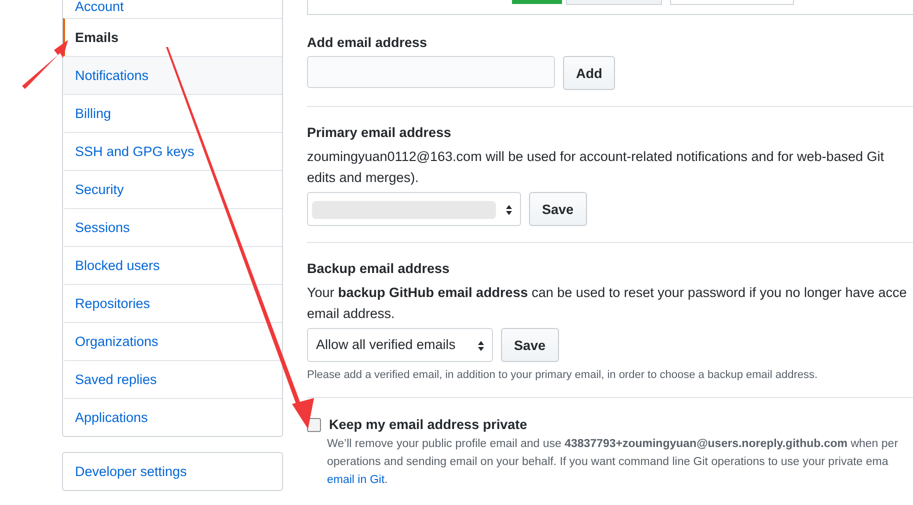 This screenshot has height=505, width=913. Describe the element at coordinates (172, 9) in the screenshot. I see `sidebar-item: Account` at that location.